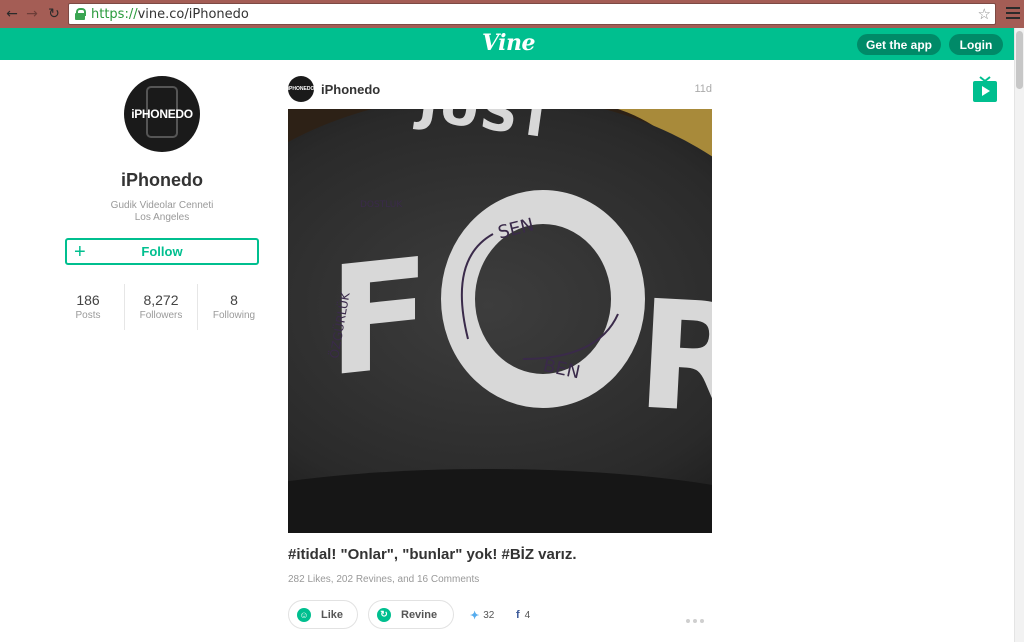 Image resolution: width=1024 pixels, height=642 pixels. What do you see at coordinates (54, 14) in the screenshot?
I see `reload-icon: ↻` at bounding box center [54, 14].